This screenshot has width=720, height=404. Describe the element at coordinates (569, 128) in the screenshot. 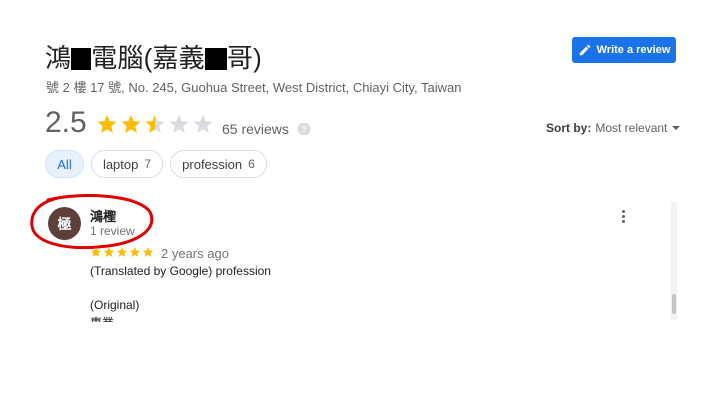

I see `sort-label: Sort by:` at that location.